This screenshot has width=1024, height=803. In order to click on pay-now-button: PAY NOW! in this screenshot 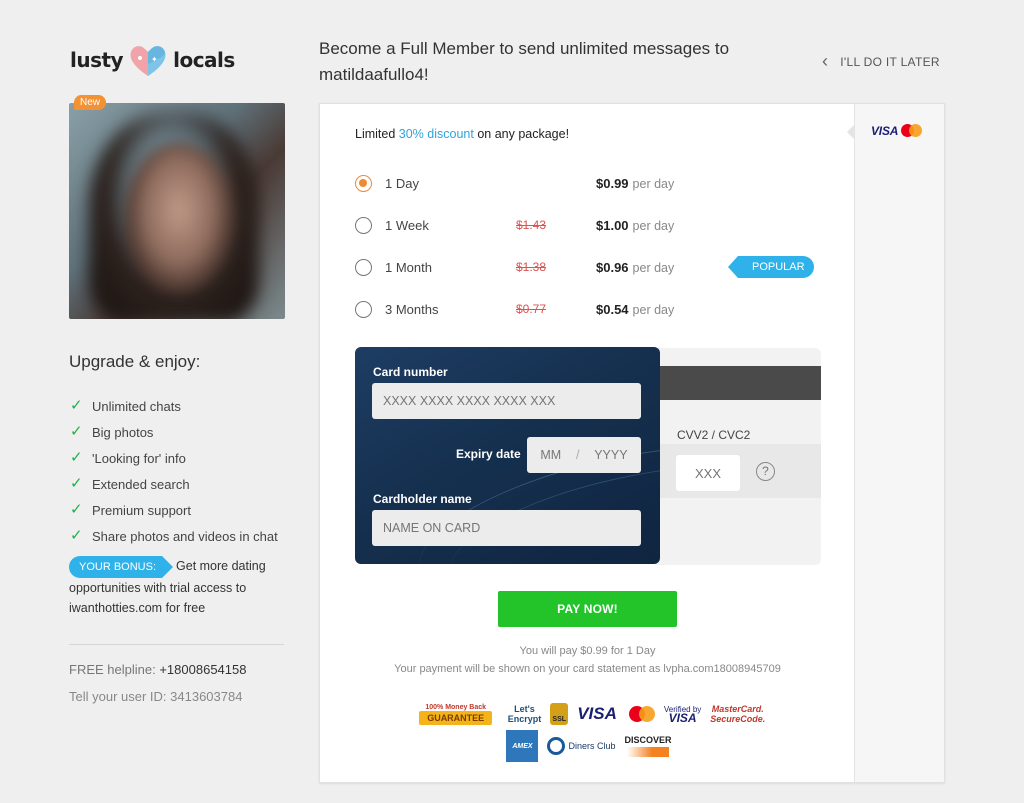, I will do `click(587, 609)`.